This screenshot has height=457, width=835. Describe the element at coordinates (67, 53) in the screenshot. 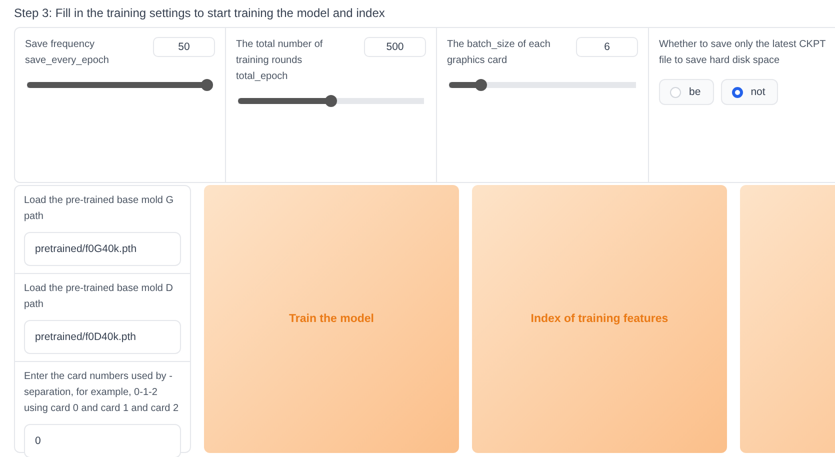

I see `slider-label: Save frequency save_every_epoch` at that location.